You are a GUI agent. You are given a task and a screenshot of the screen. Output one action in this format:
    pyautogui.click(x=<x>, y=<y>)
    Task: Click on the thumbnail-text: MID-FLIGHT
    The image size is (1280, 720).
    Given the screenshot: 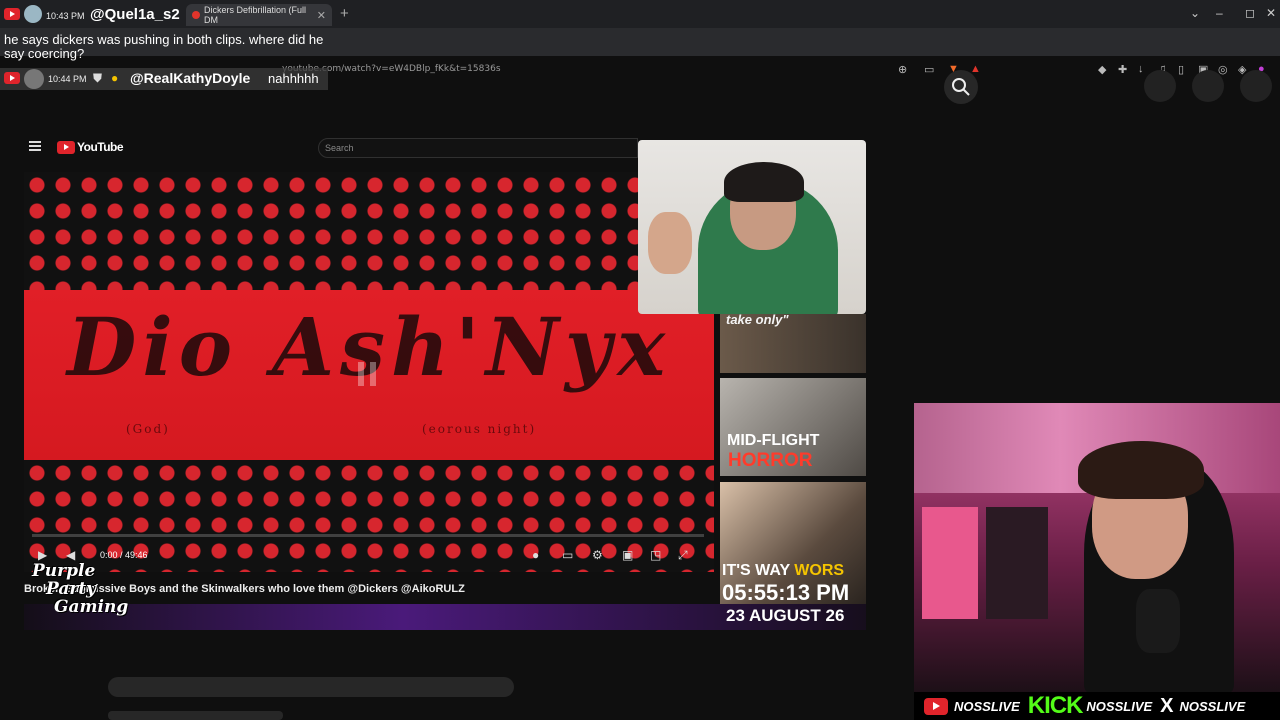 What is the action you would take?
    pyautogui.click(x=773, y=440)
    